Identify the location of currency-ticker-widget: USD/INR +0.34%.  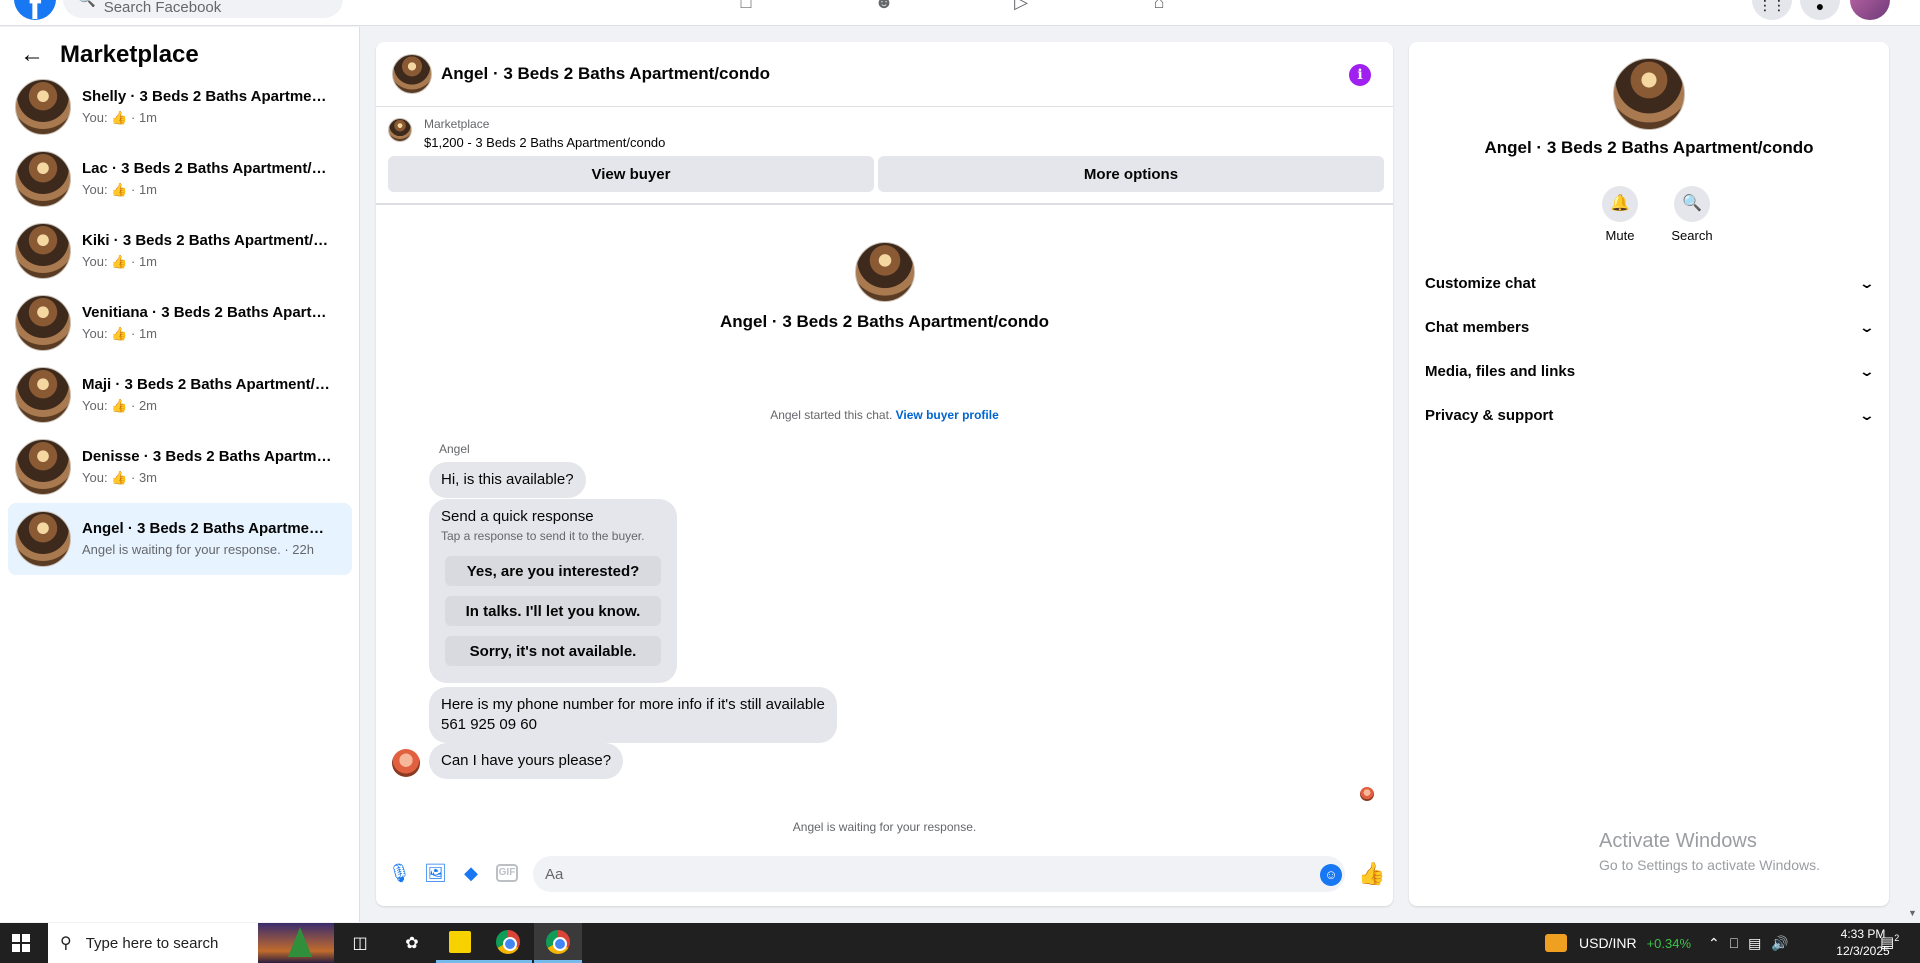
(1618, 943).